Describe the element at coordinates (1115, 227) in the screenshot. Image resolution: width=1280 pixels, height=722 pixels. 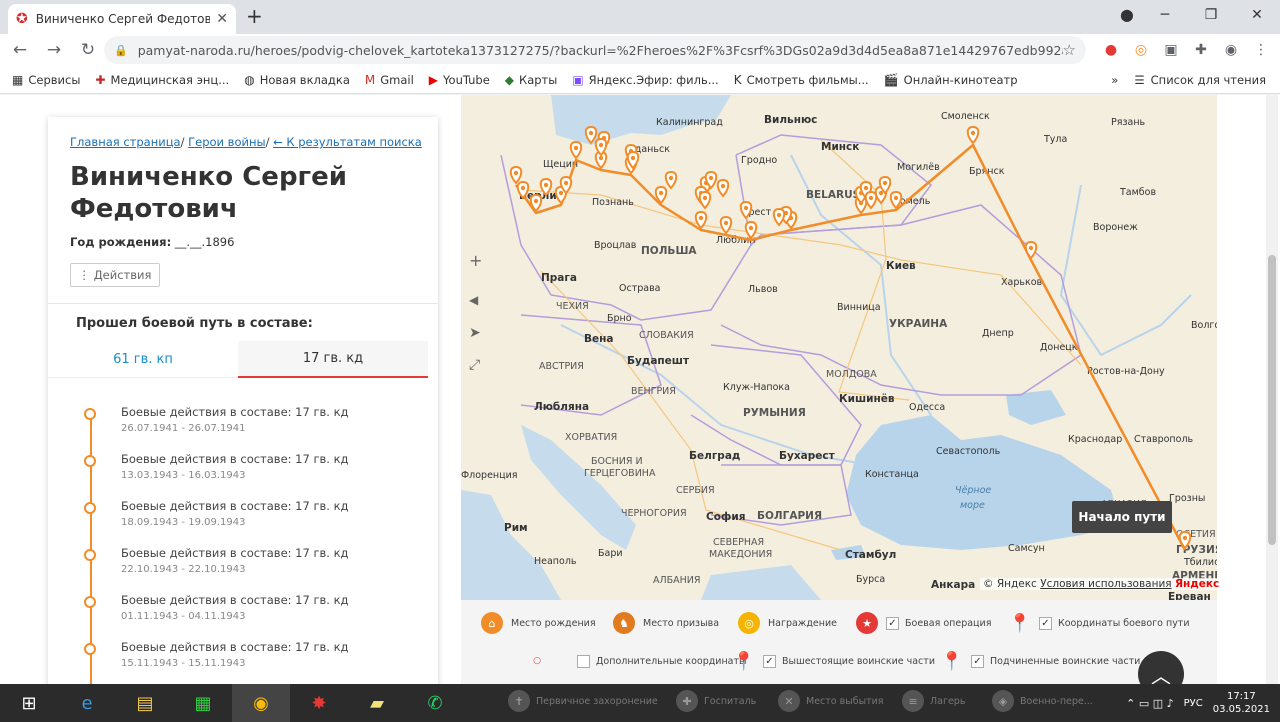
I see `map-label: Воронеж` at that location.